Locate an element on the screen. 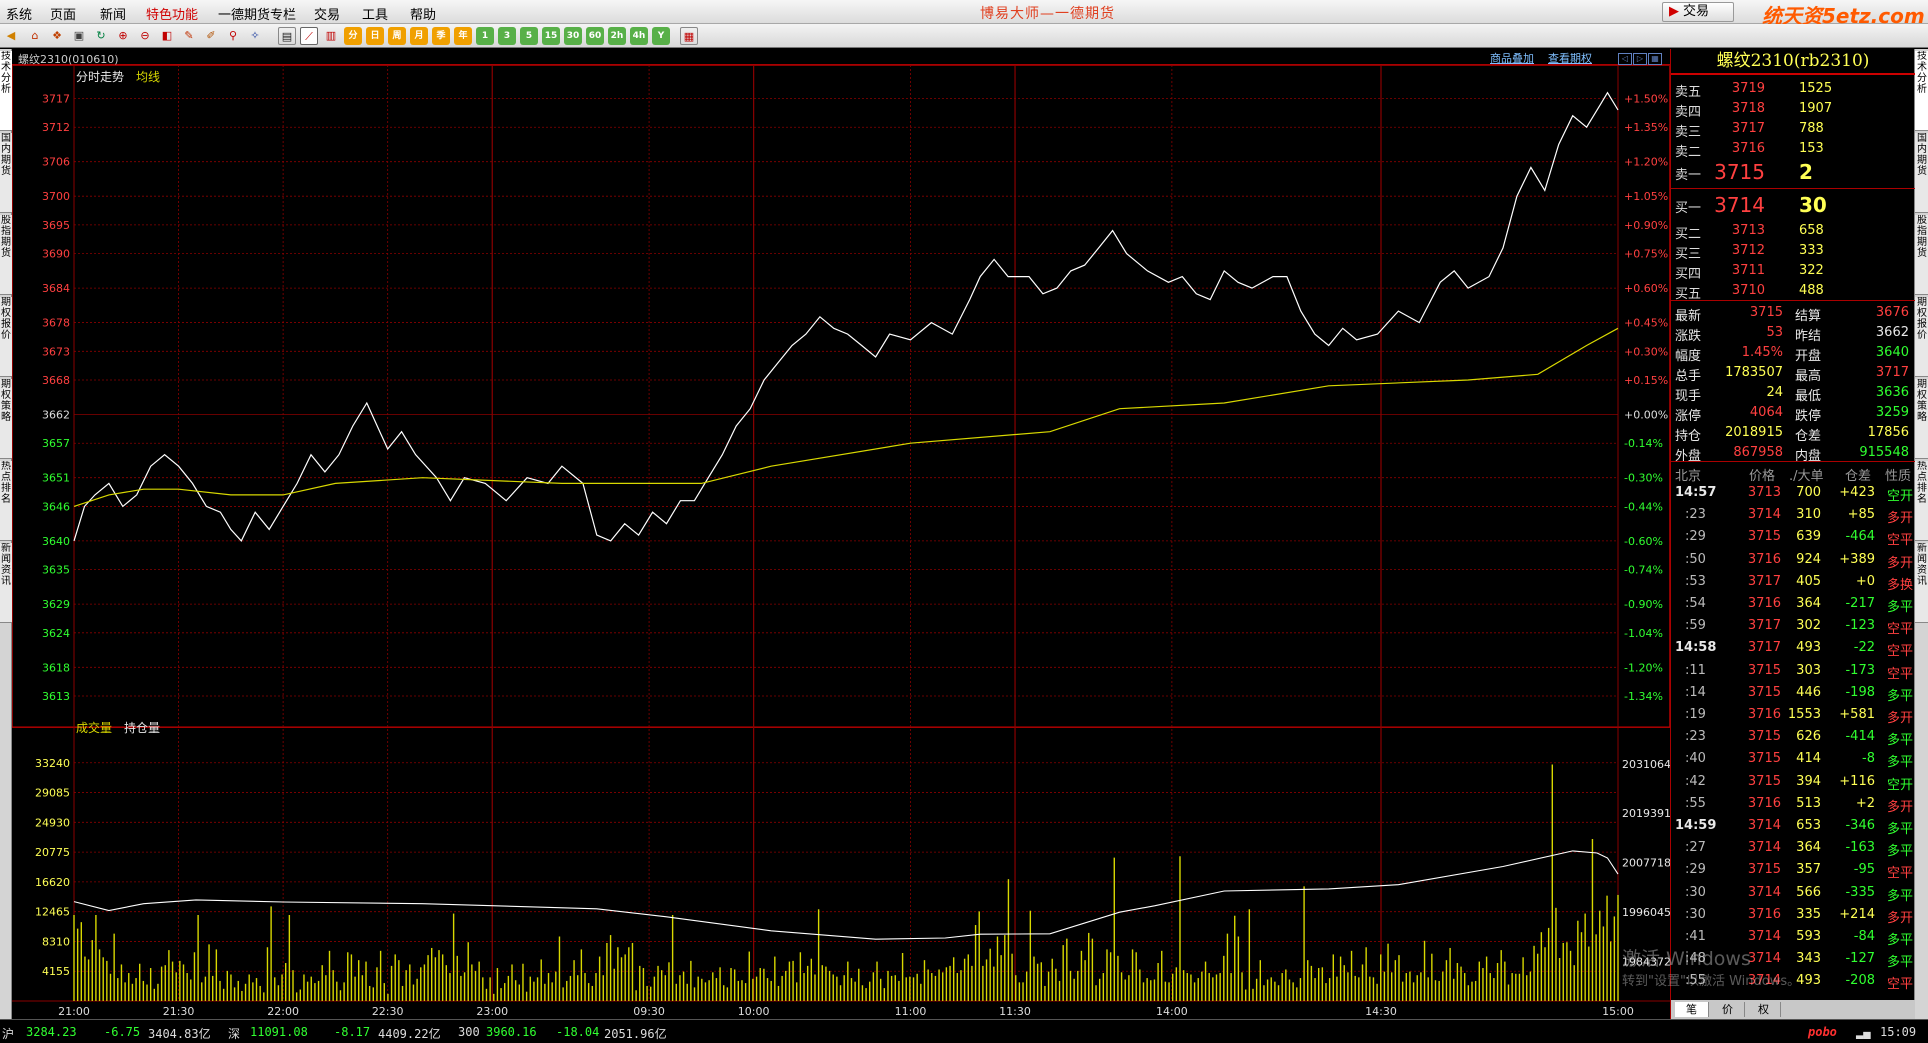  eraser-icon: ✐ is located at coordinates (211, 36).